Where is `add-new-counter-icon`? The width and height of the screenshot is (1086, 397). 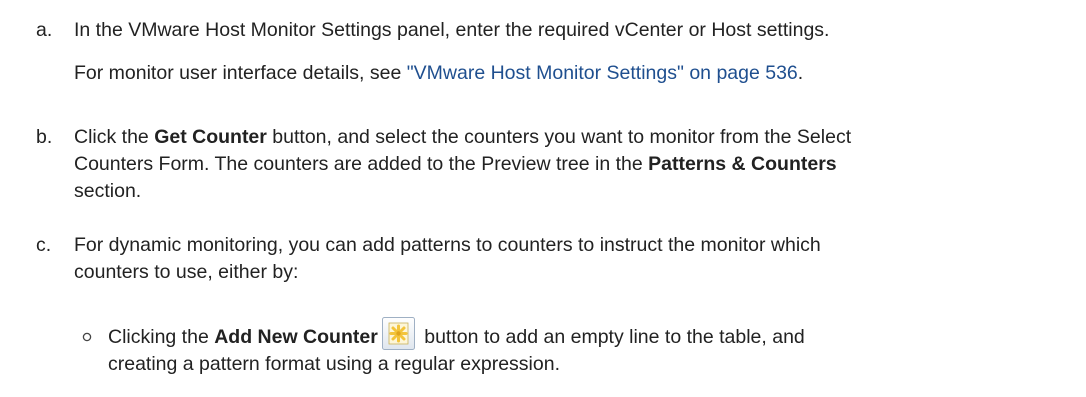 add-new-counter-icon is located at coordinates (398, 334).